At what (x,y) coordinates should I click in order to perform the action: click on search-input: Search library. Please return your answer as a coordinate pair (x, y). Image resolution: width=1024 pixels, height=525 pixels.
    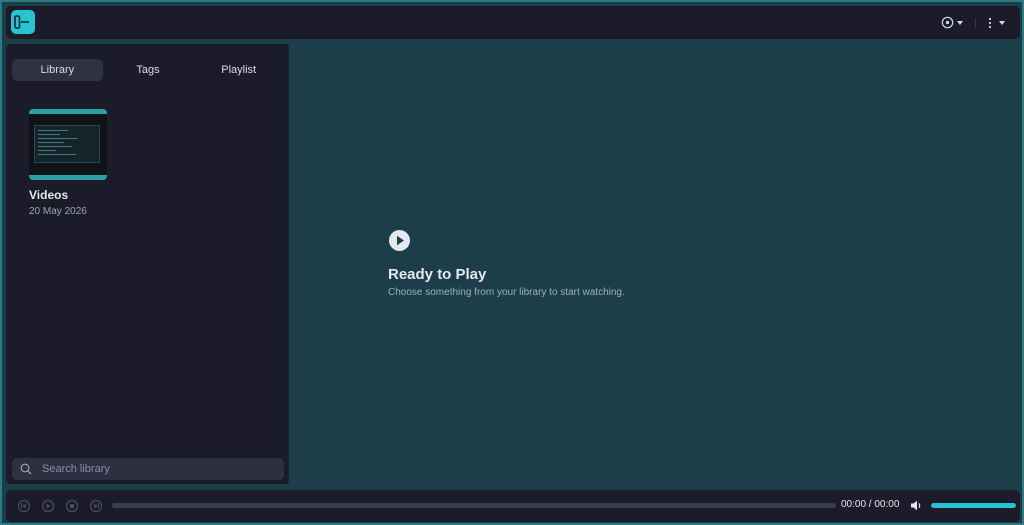
    Looking at the image, I should click on (76, 469).